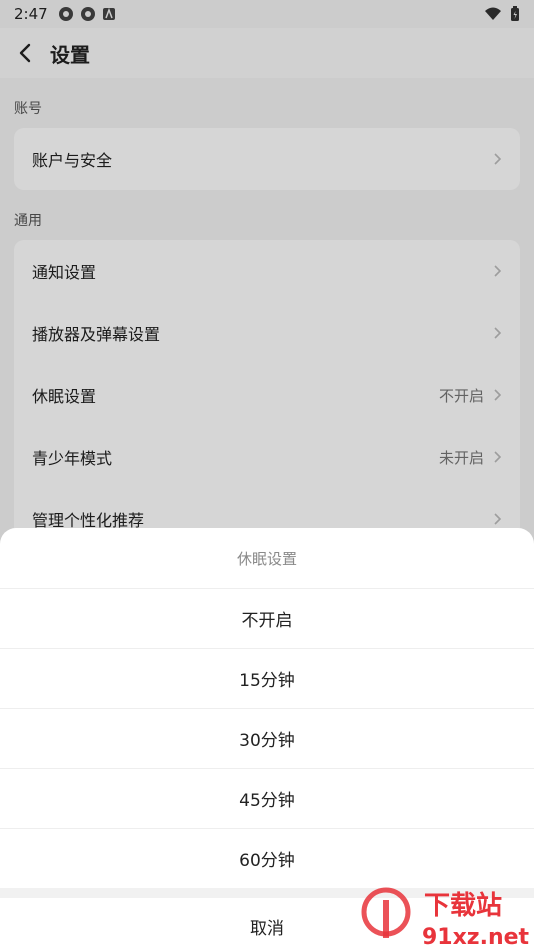  I want to click on sleep-option-15min: 15分钟, so click(267, 679).